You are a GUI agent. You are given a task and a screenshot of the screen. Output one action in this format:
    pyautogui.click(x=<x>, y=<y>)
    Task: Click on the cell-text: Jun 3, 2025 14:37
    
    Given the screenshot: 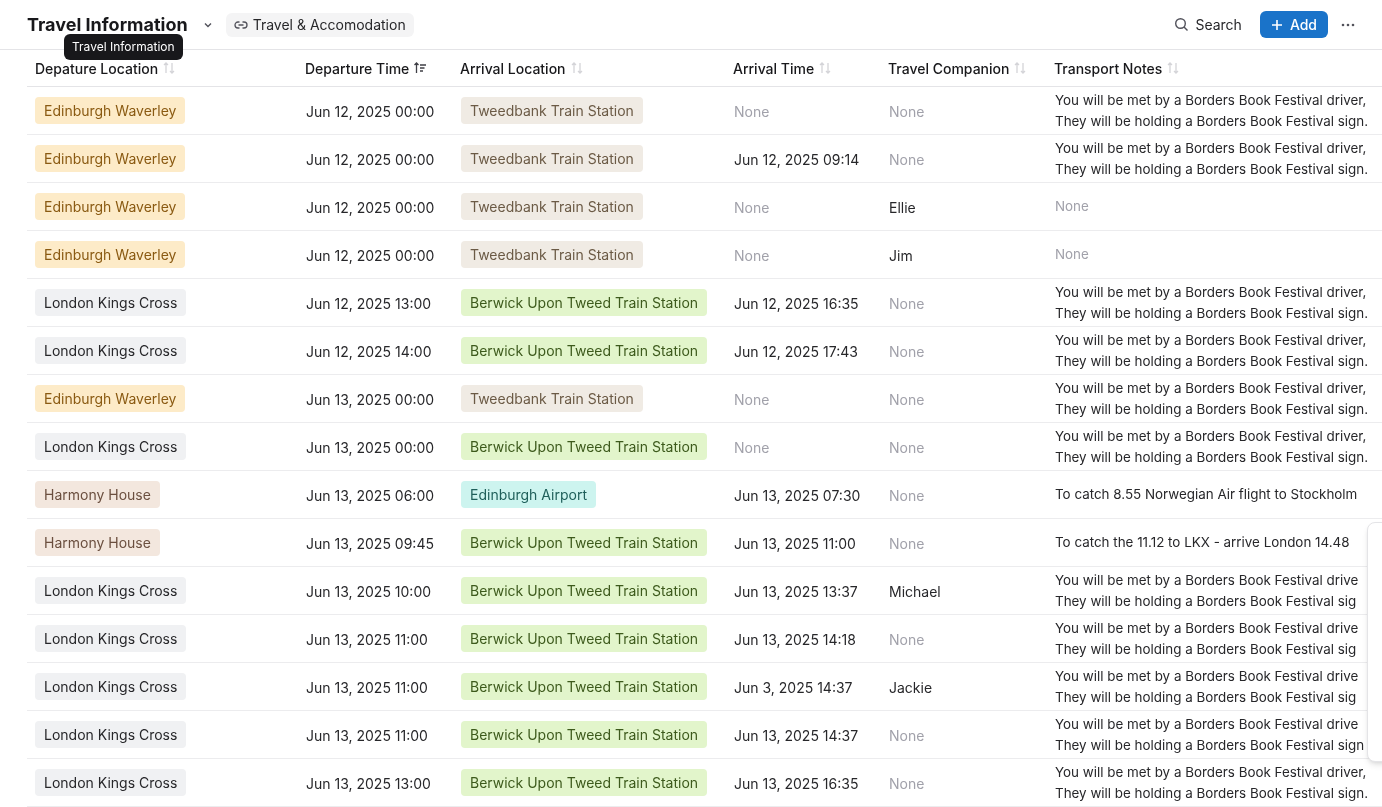 What is the action you would take?
    pyautogui.click(x=793, y=687)
    